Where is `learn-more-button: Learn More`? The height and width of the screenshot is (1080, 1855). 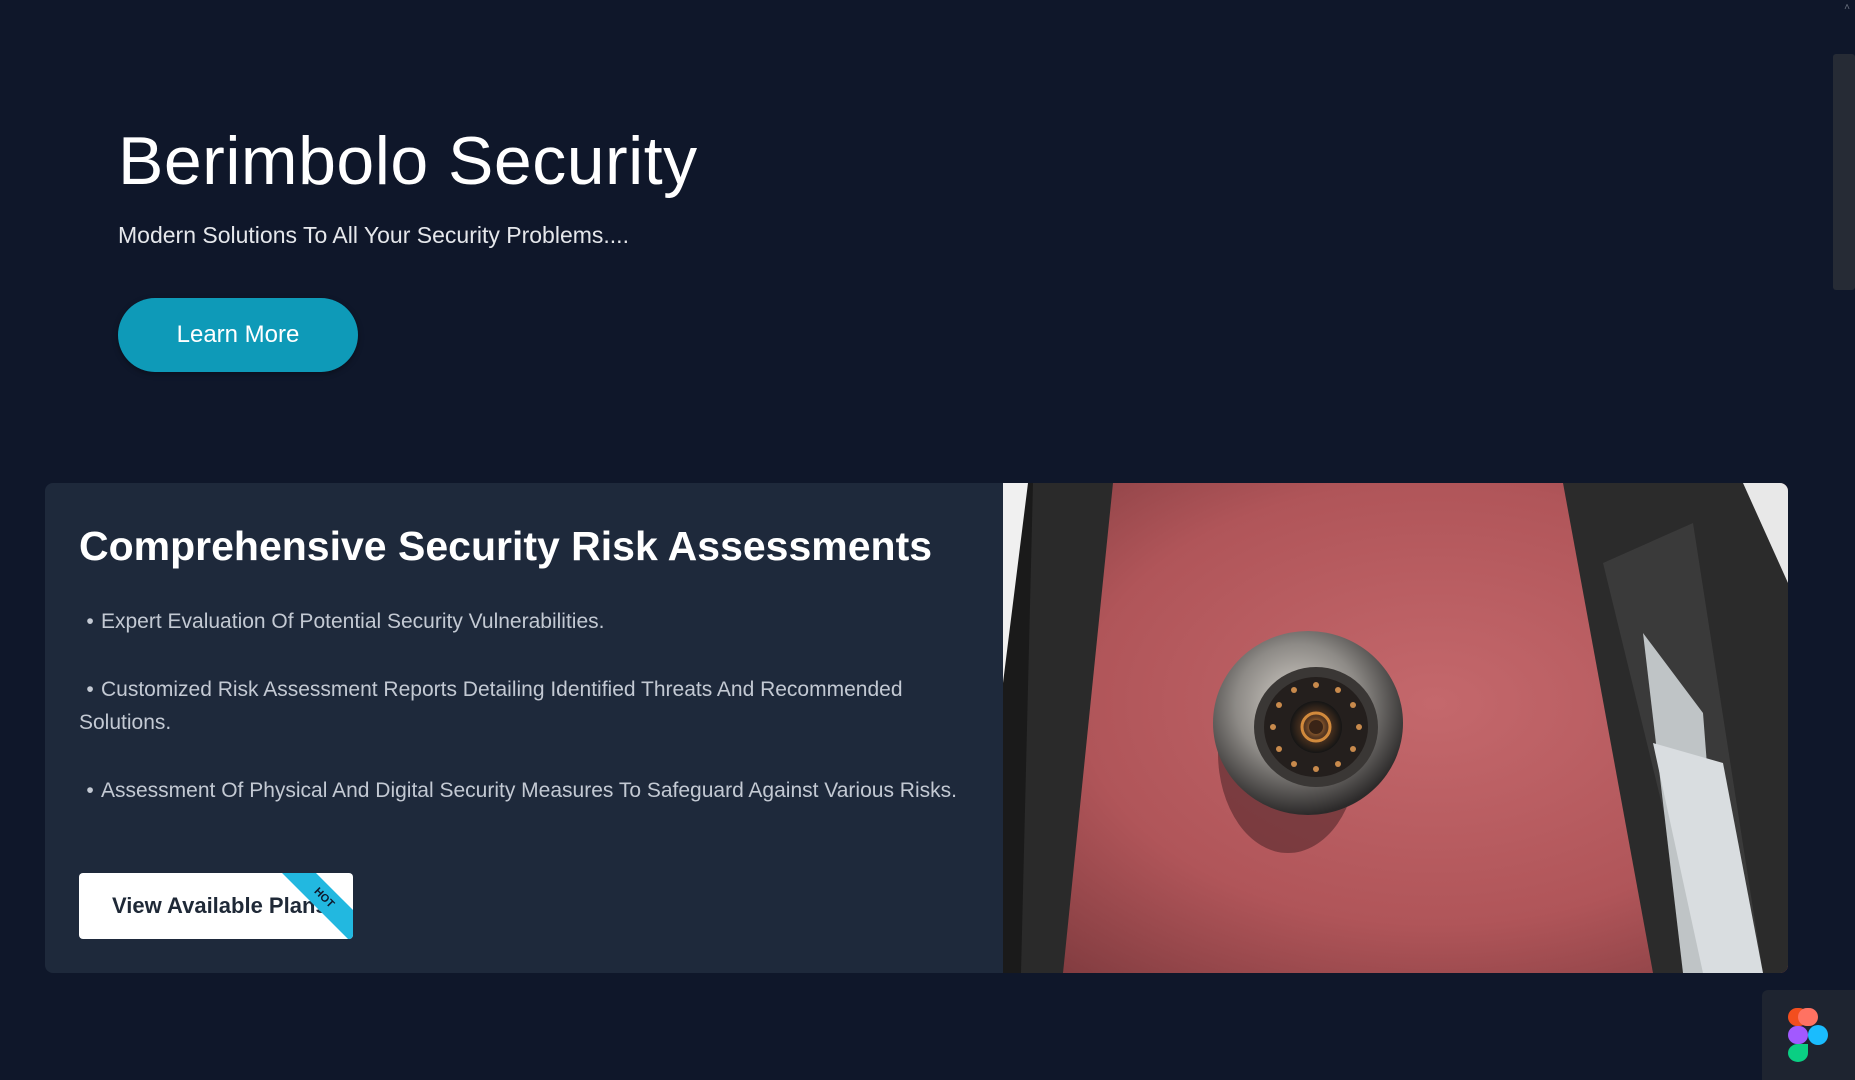
learn-more-button: Learn More is located at coordinates (238, 335).